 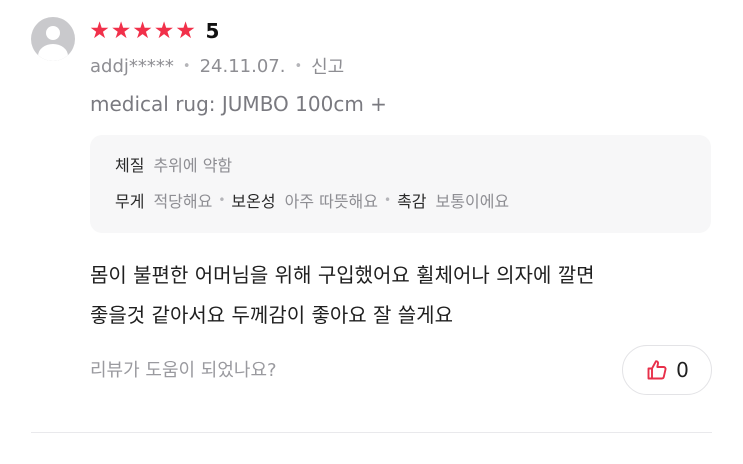 I want to click on attribute-key: 보온성, so click(x=253, y=201).